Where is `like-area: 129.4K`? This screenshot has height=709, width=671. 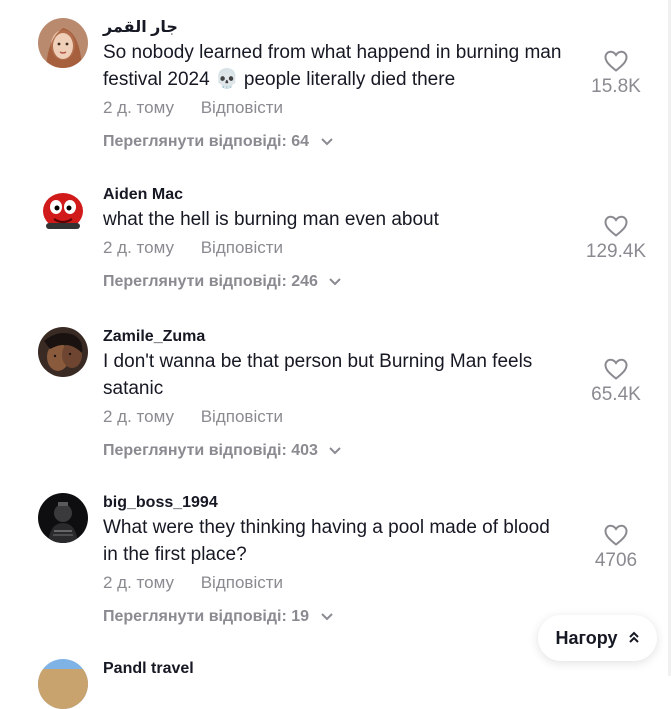
like-area: 129.4K is located at coordinates (616, 239).